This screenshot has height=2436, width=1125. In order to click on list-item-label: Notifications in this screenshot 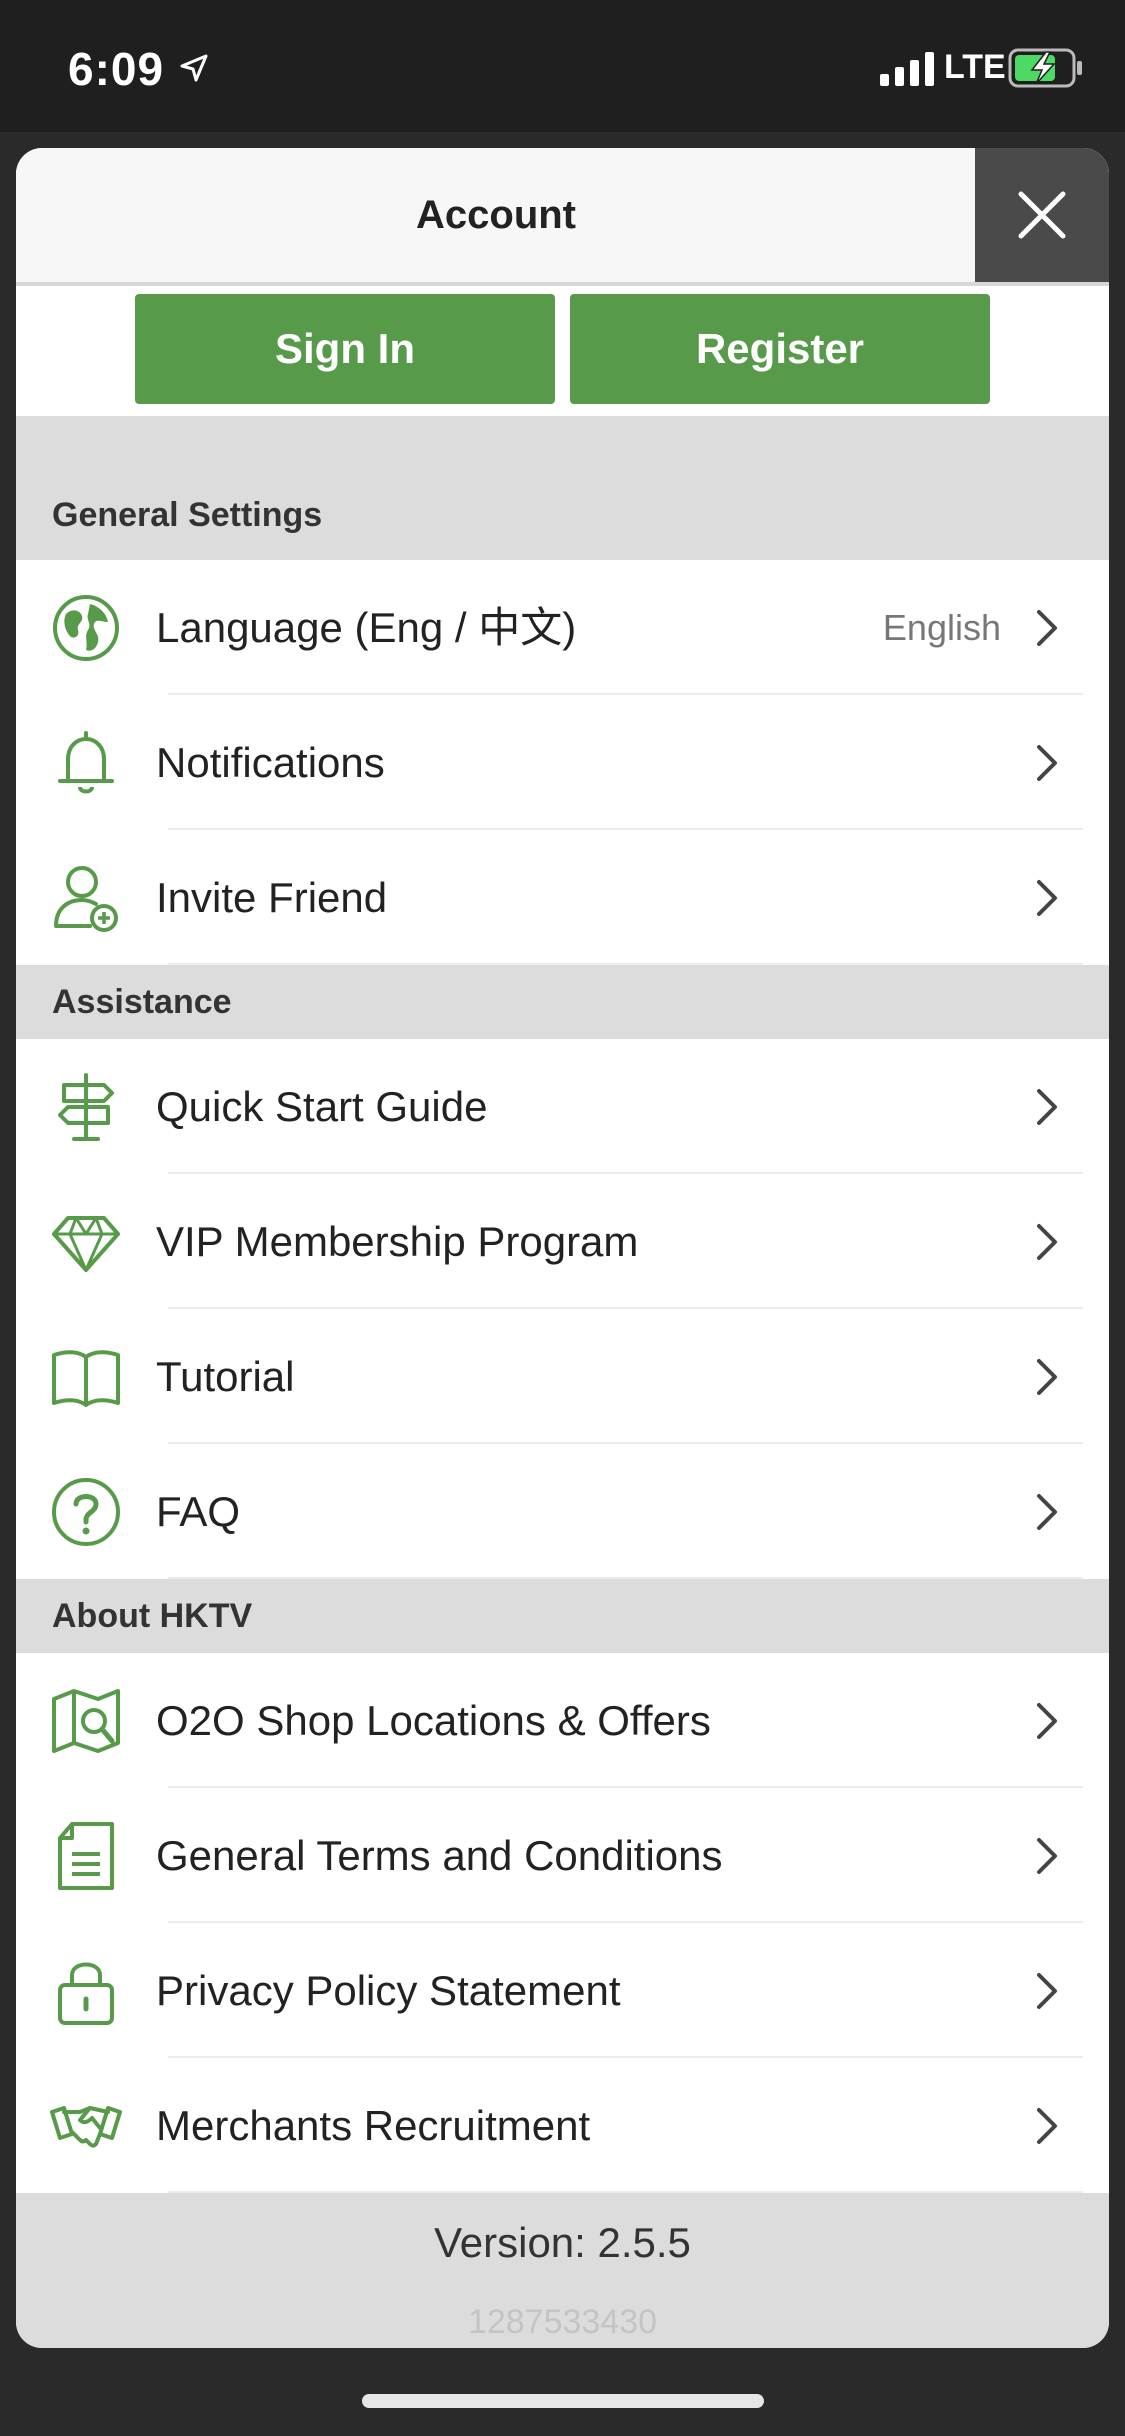, I will do `click(270, 762)`.